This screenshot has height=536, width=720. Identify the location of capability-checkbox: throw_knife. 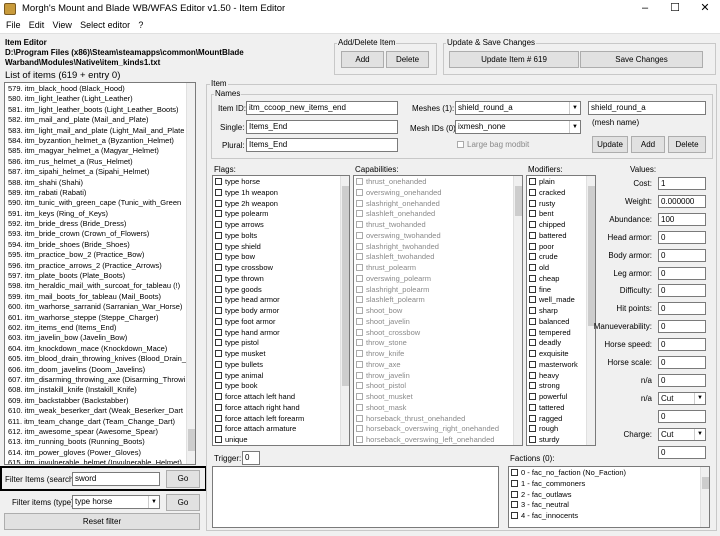
(433, 354).